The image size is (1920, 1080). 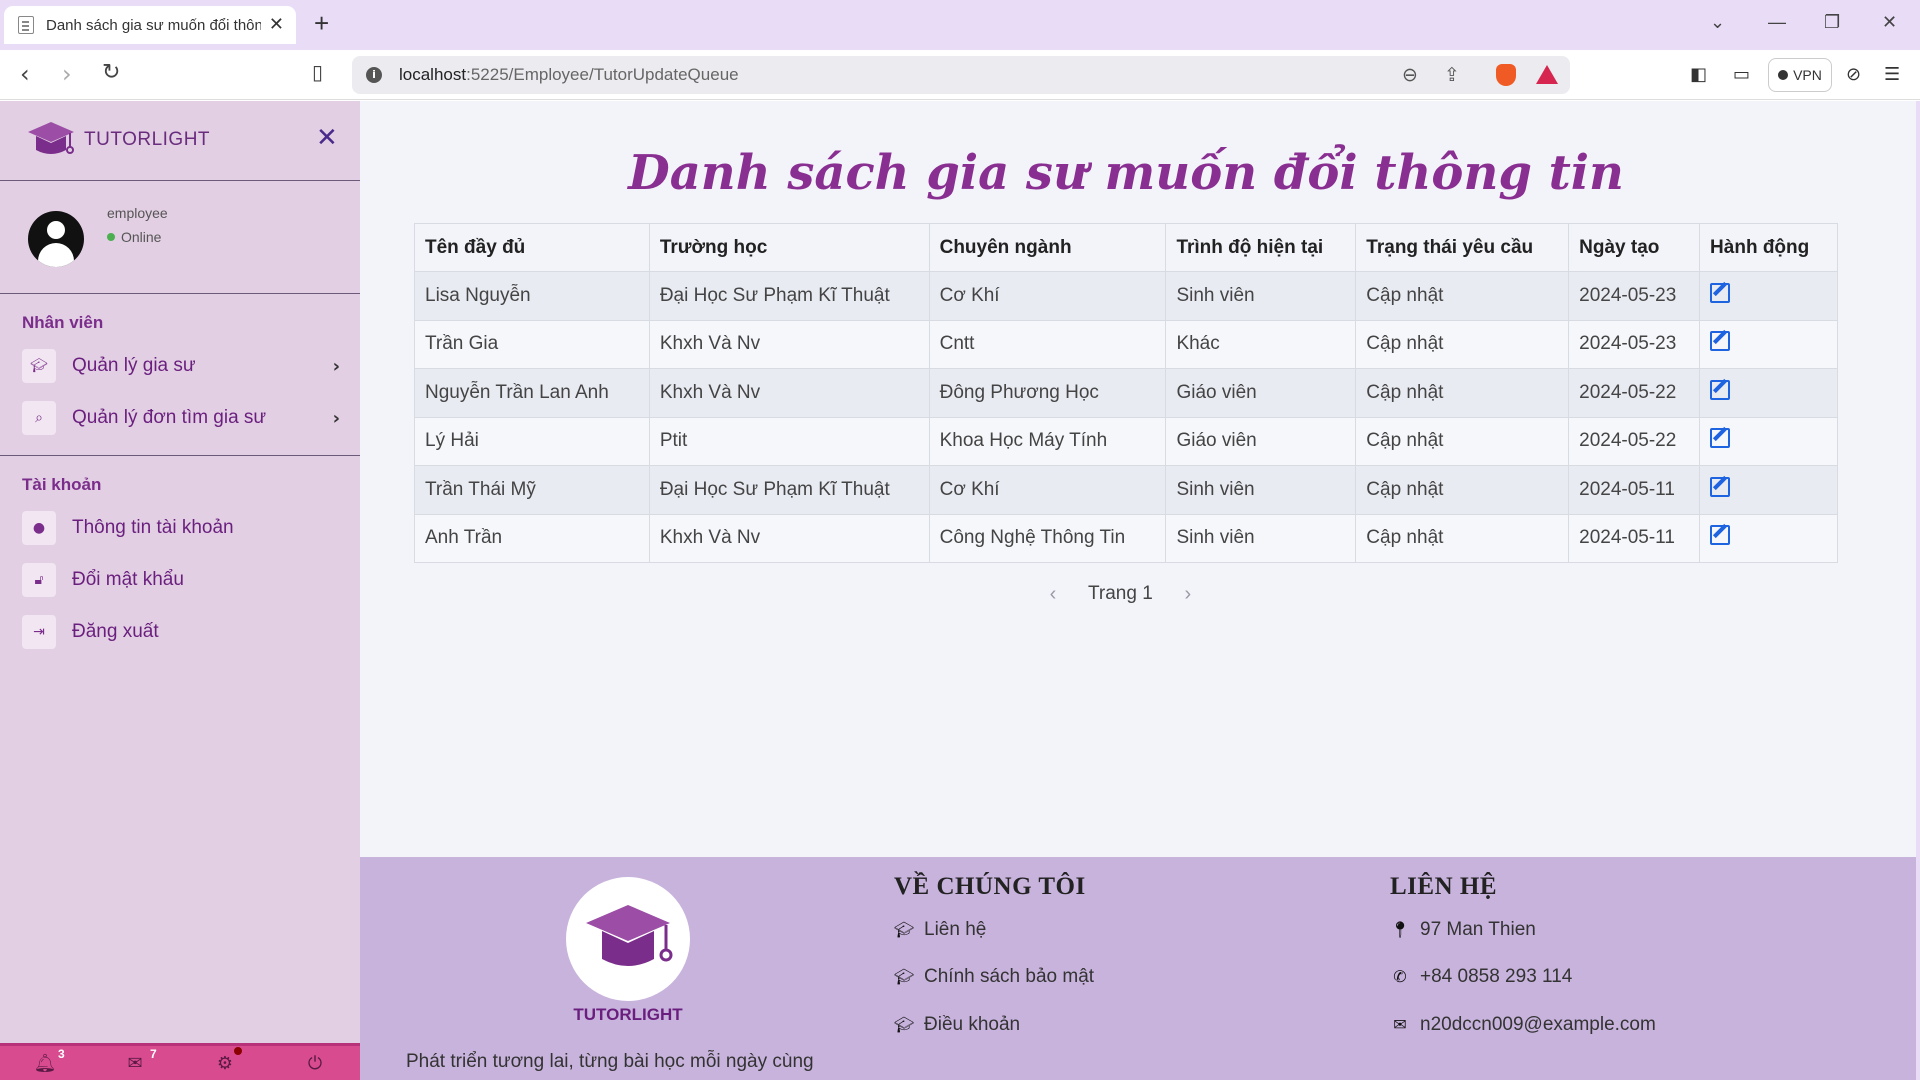 I want to click on reload-icon: ↻, so click(x=111, y=73).